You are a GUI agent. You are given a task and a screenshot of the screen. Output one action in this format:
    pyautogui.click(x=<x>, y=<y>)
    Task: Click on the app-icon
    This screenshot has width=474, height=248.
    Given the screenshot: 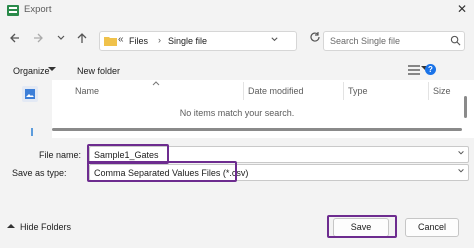 What is the action you would take?
    pyautogui.click(x=13, y=10)
    